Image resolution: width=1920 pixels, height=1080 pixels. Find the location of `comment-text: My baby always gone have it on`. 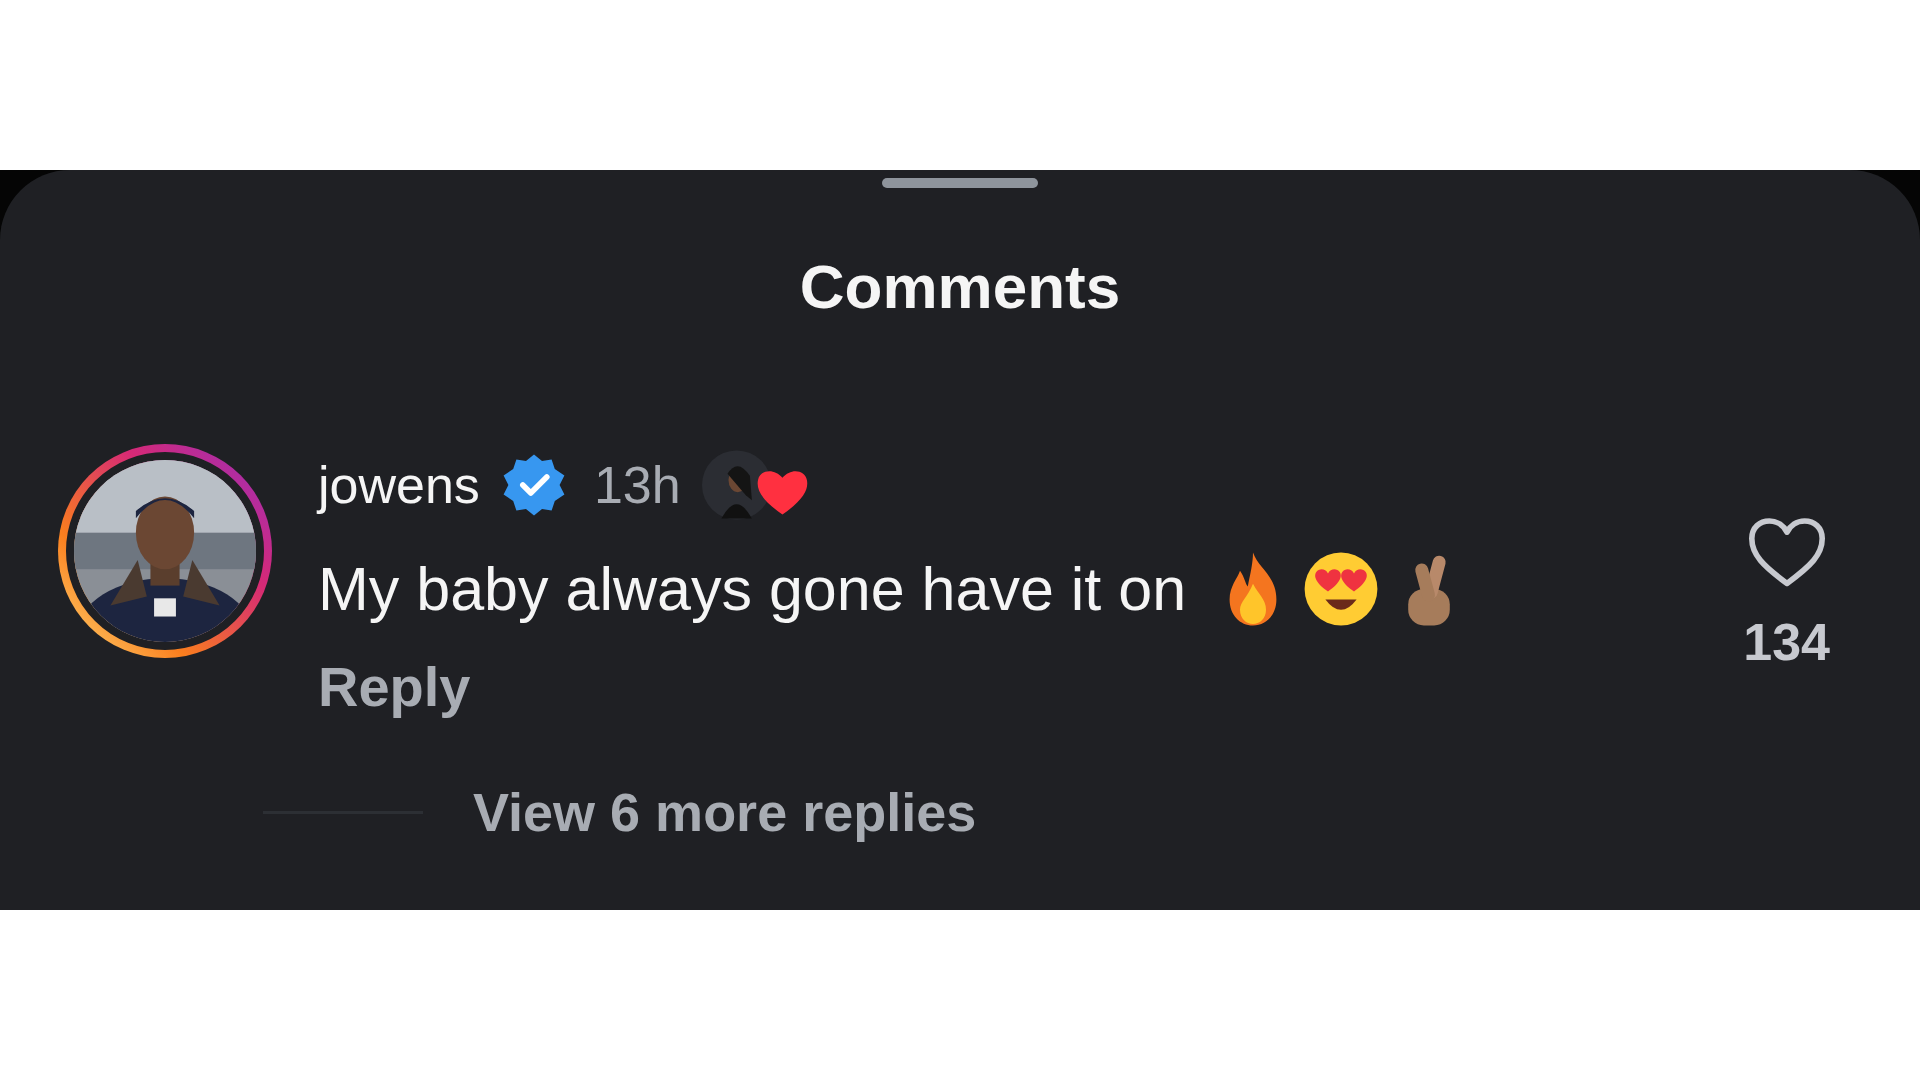

comment-text: My baby always gone have it on is located at coordinates (752, 589).